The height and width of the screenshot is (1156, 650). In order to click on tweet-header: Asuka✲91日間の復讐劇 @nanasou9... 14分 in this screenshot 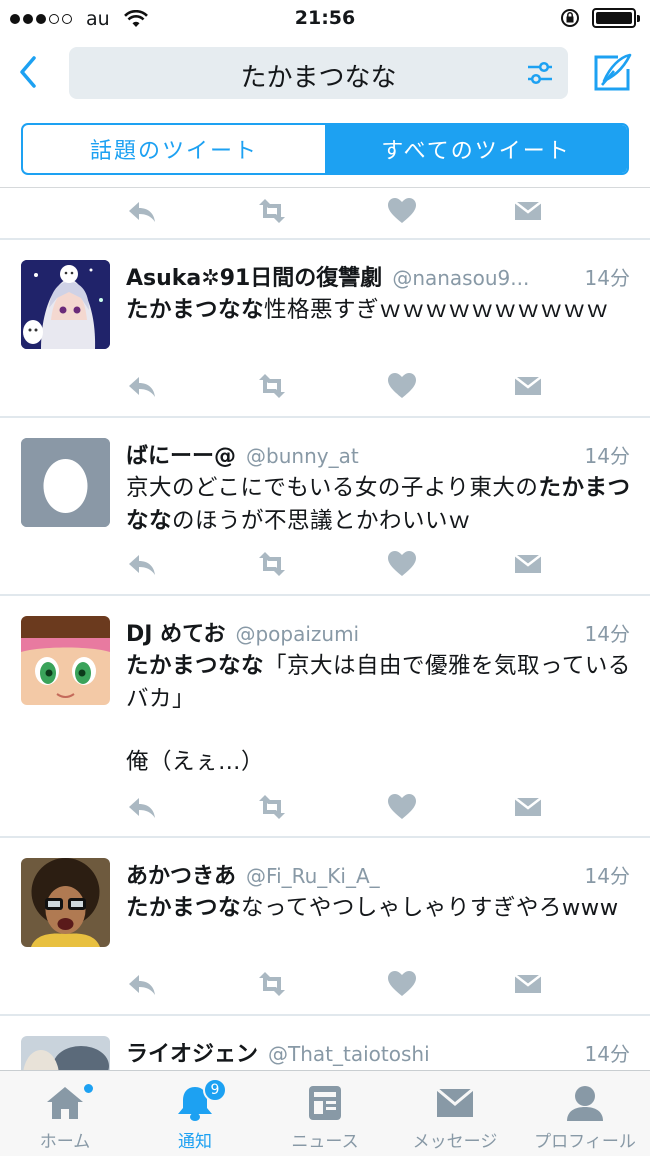, I will do `click(378, 276)`.